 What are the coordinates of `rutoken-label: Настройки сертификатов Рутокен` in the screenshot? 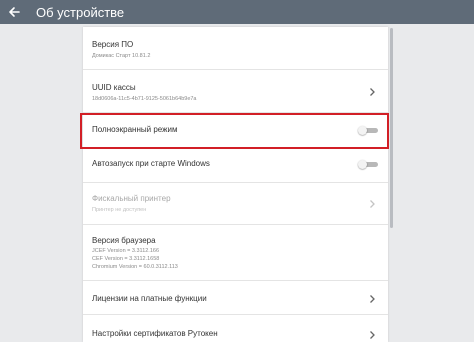 It's located at (155, 333).